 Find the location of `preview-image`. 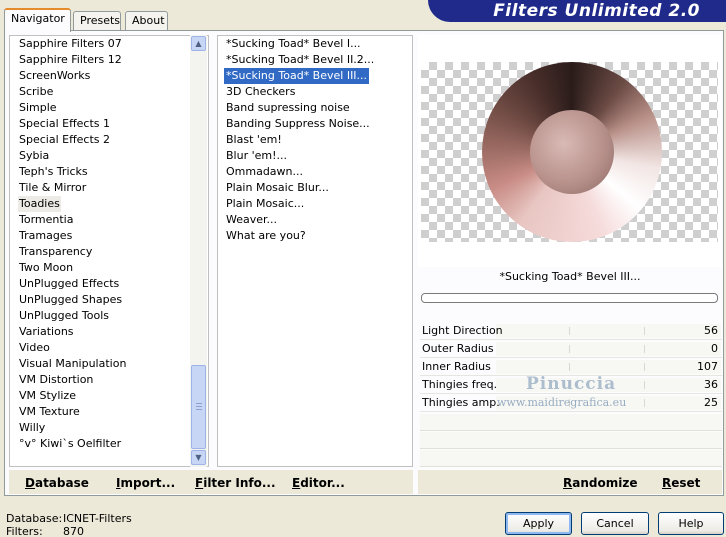

preview-image is located at coordinates (569, 152).